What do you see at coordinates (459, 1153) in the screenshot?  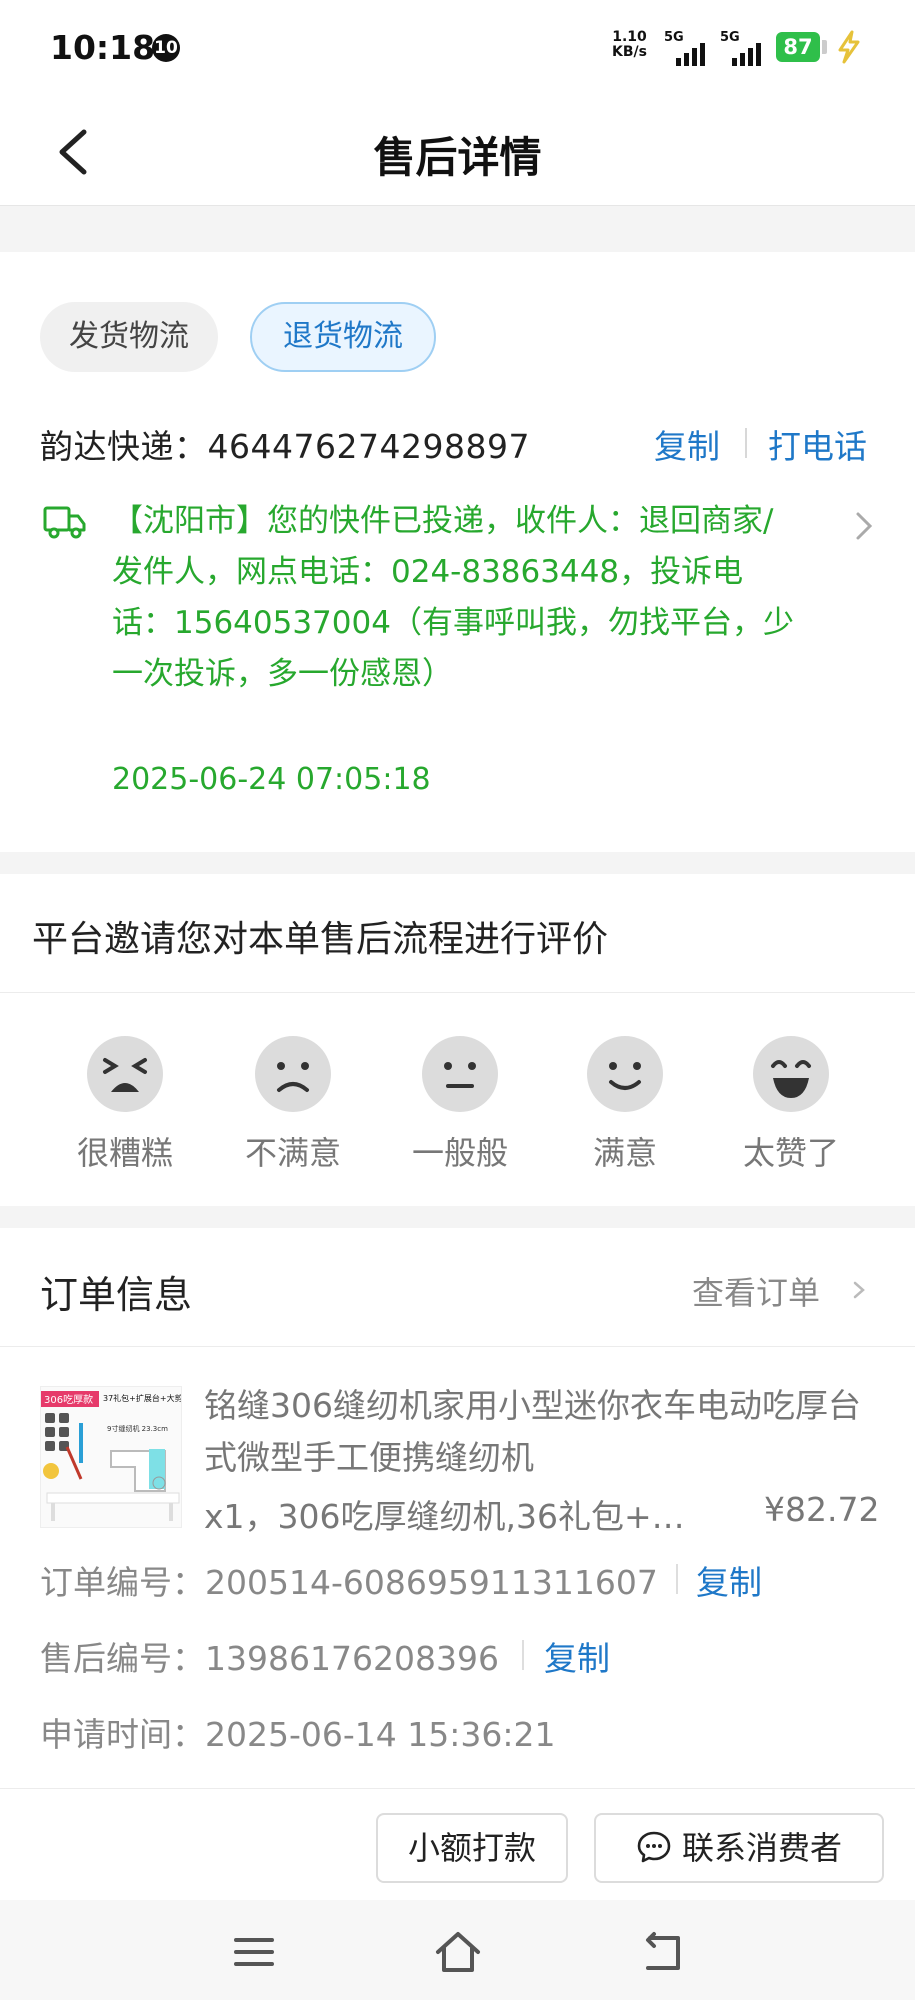 I see `rating-label: 一般般` at bounding box center [459, 1153].